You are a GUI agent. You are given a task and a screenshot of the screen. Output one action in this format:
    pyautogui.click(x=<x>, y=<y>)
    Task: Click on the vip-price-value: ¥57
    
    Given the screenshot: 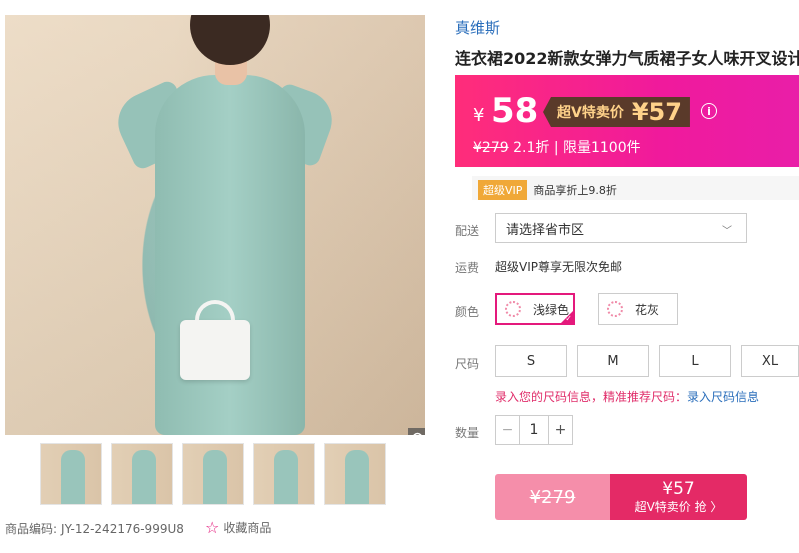 What is the action you would take?
    pyautogui.click(x=656, y=112)
    